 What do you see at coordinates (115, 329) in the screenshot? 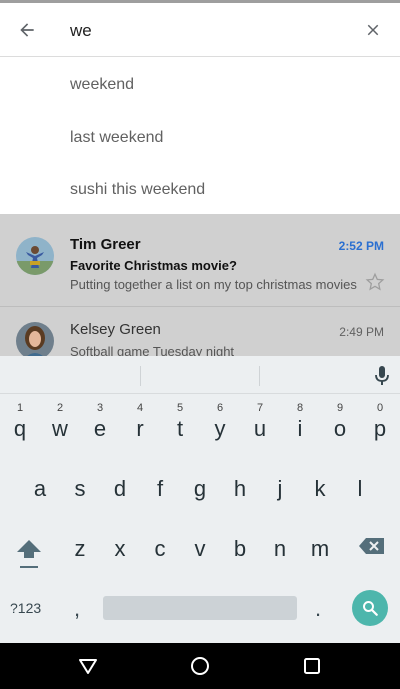
I see `mail-sender: Kelsey Green` at bounding box center [115, 329].